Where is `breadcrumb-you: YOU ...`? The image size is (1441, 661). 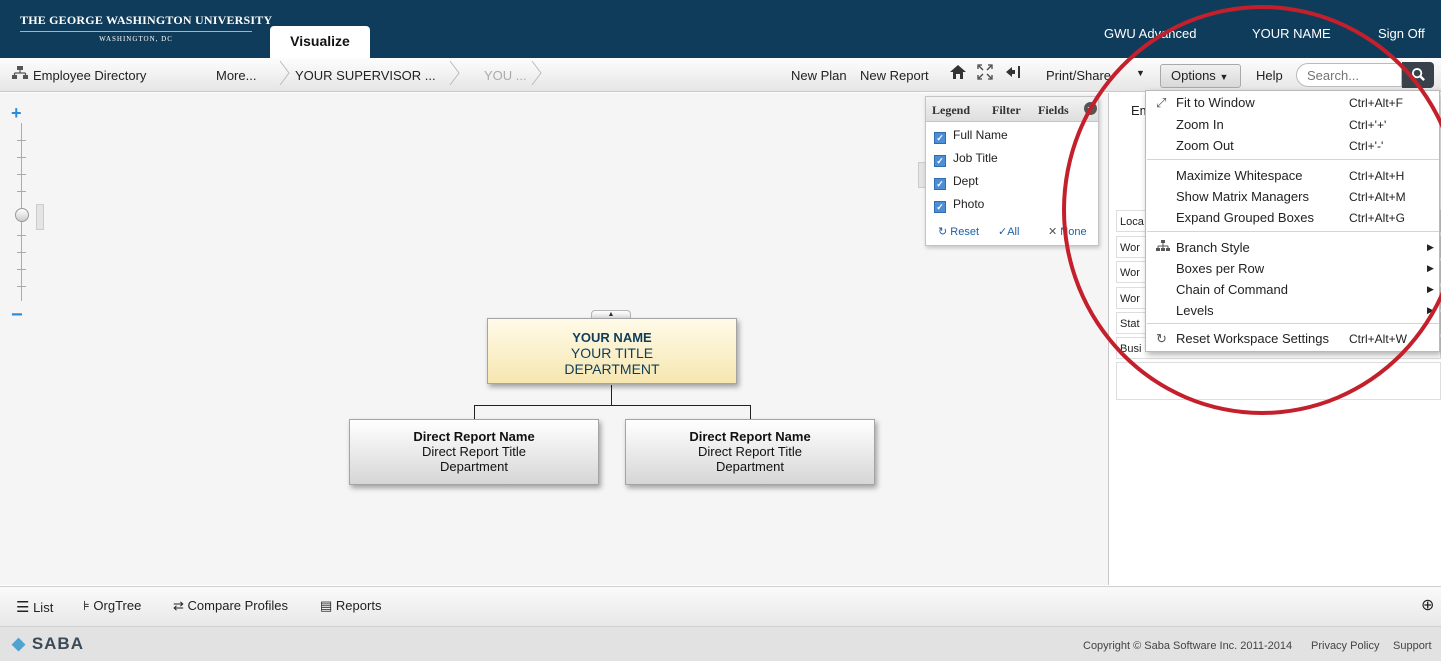 breadcrumb-you: YOU ... is located at coordinates (505, 75).